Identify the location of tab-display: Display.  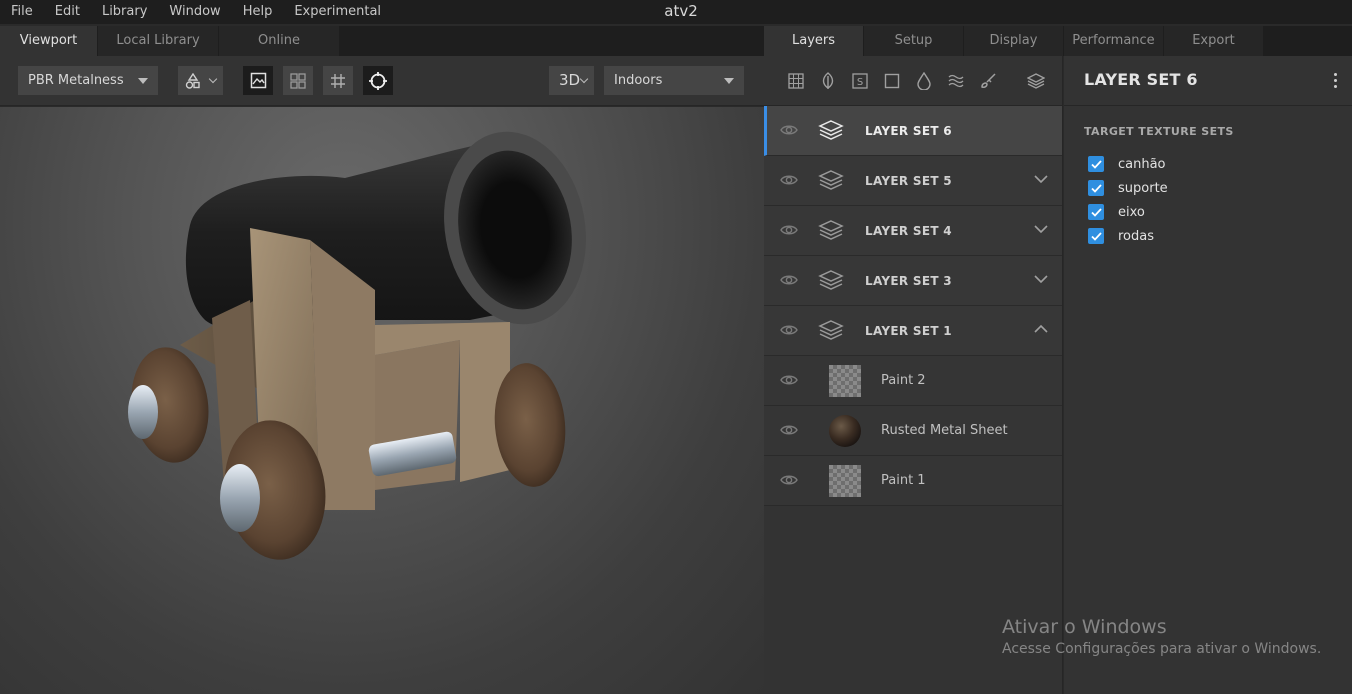
(1013, 41).